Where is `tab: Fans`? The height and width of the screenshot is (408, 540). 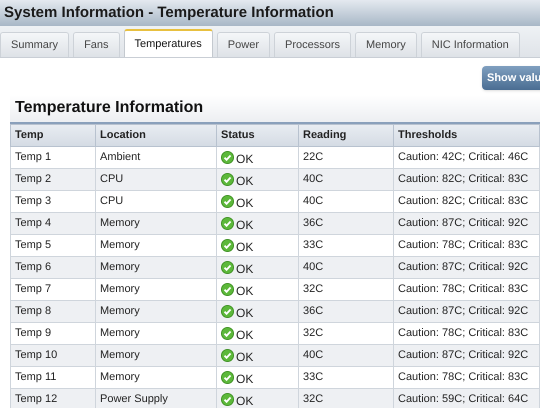 tab: Fans is located at coordinates (96, 44).